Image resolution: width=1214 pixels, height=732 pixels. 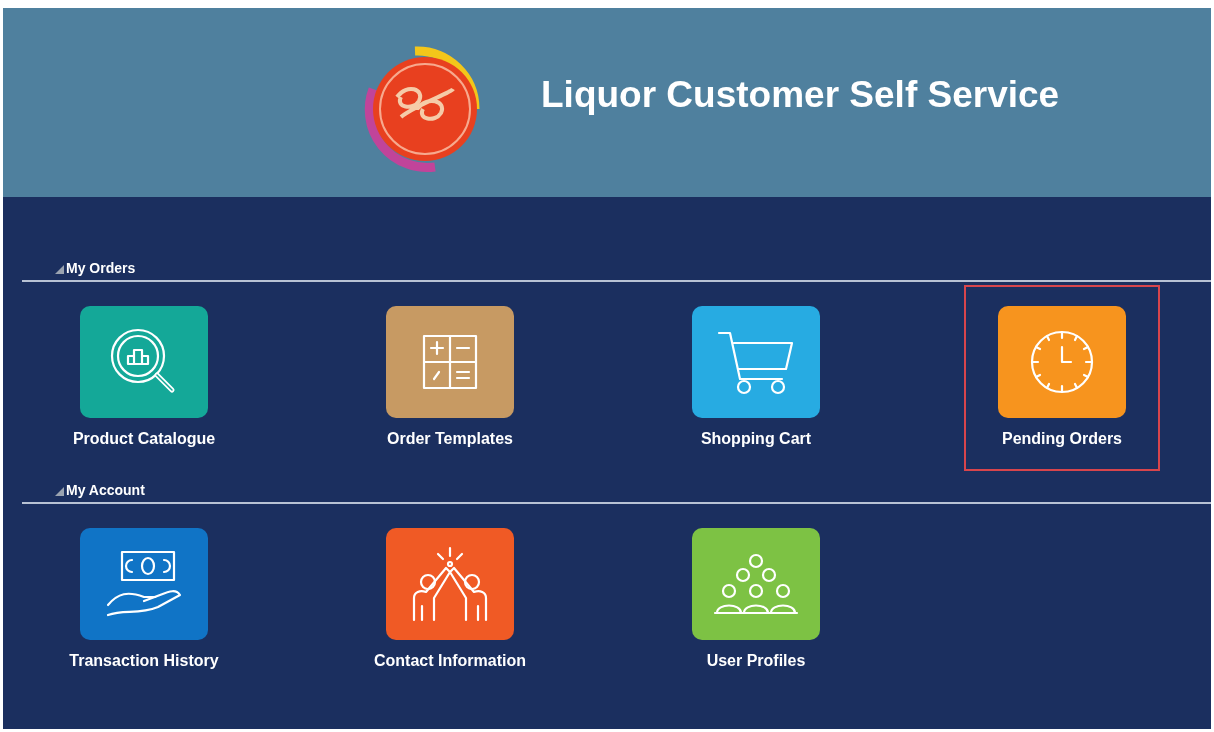 What do you see at coordinates (800, 94) in the screenshot?
I see `app-title: Liquor Customer Self Service` at bounding box center [800, 94].